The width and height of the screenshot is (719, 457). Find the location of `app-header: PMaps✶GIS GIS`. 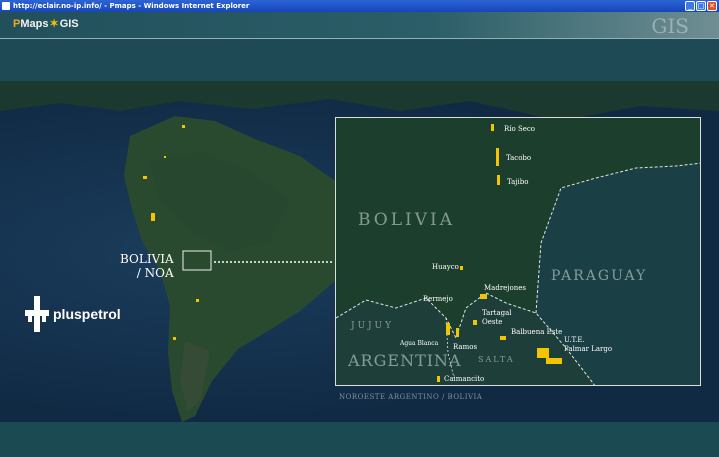

app-header: PMaps✶GIS GIS is located at coordinates (359, 25).